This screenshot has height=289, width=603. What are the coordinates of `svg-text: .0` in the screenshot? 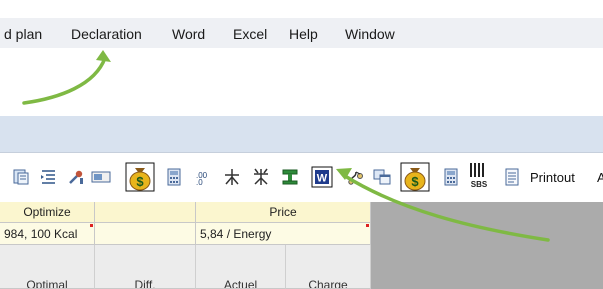 It's located at (199, 182).